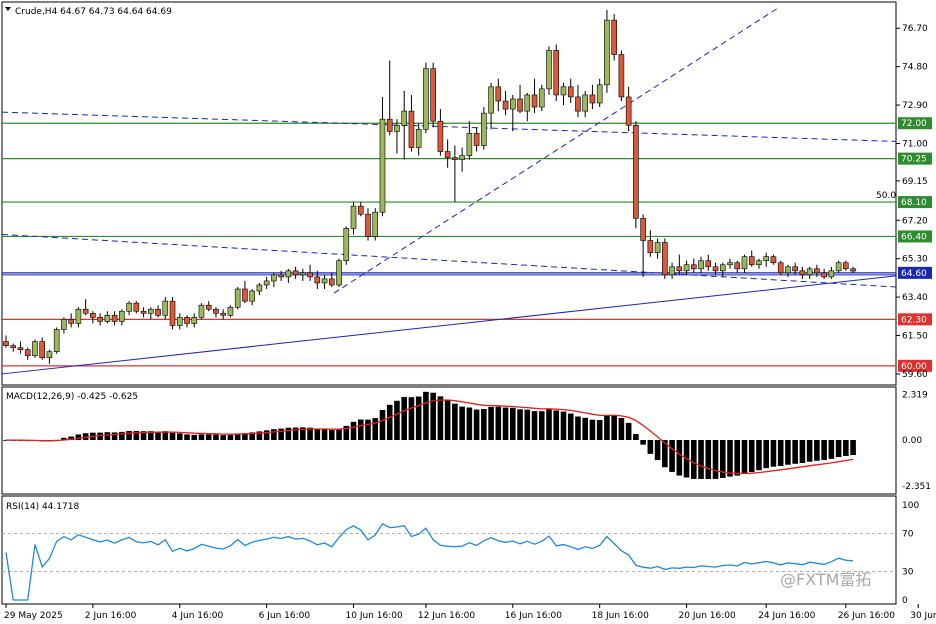  Describe the element at coordinates (786, 616) in the screenshot. I see `x-tick-label: 24 Jun 16:00` at that location.